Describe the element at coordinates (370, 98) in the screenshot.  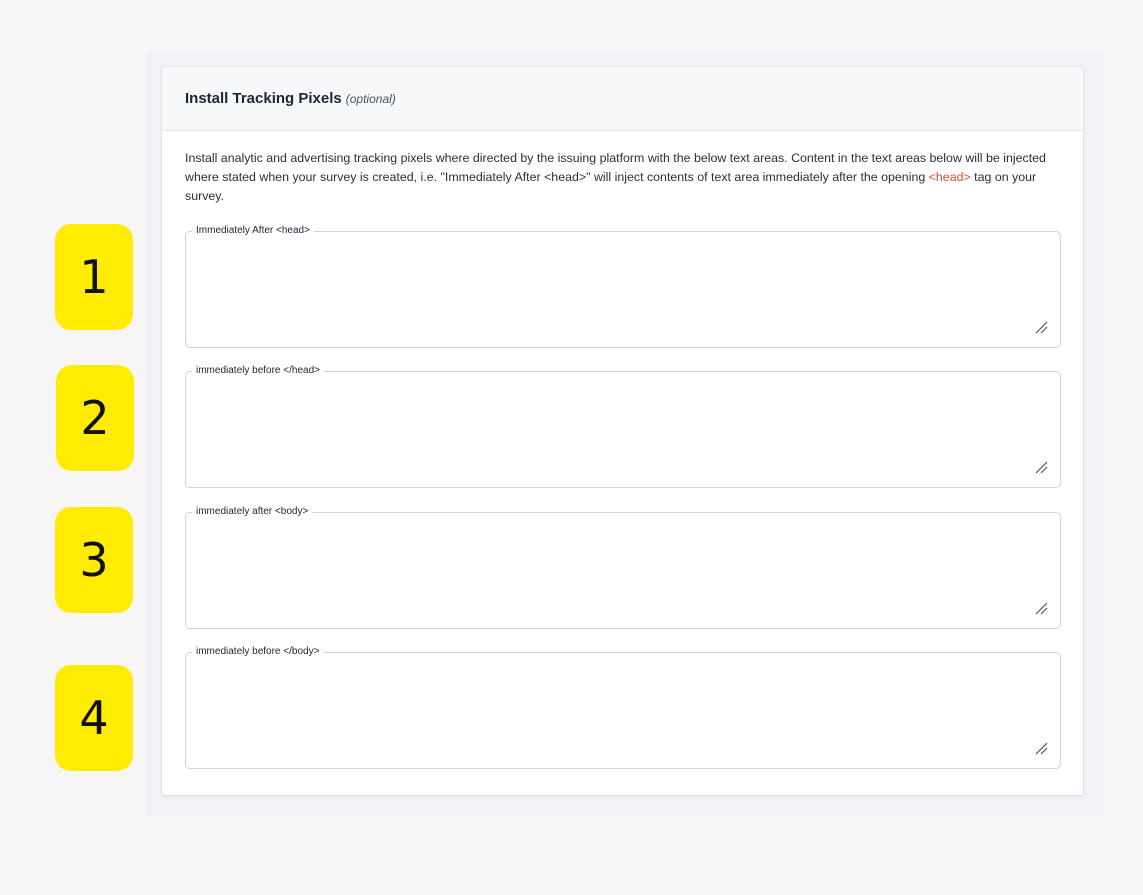
I see `panel-title-optional: (optional)` at that location.